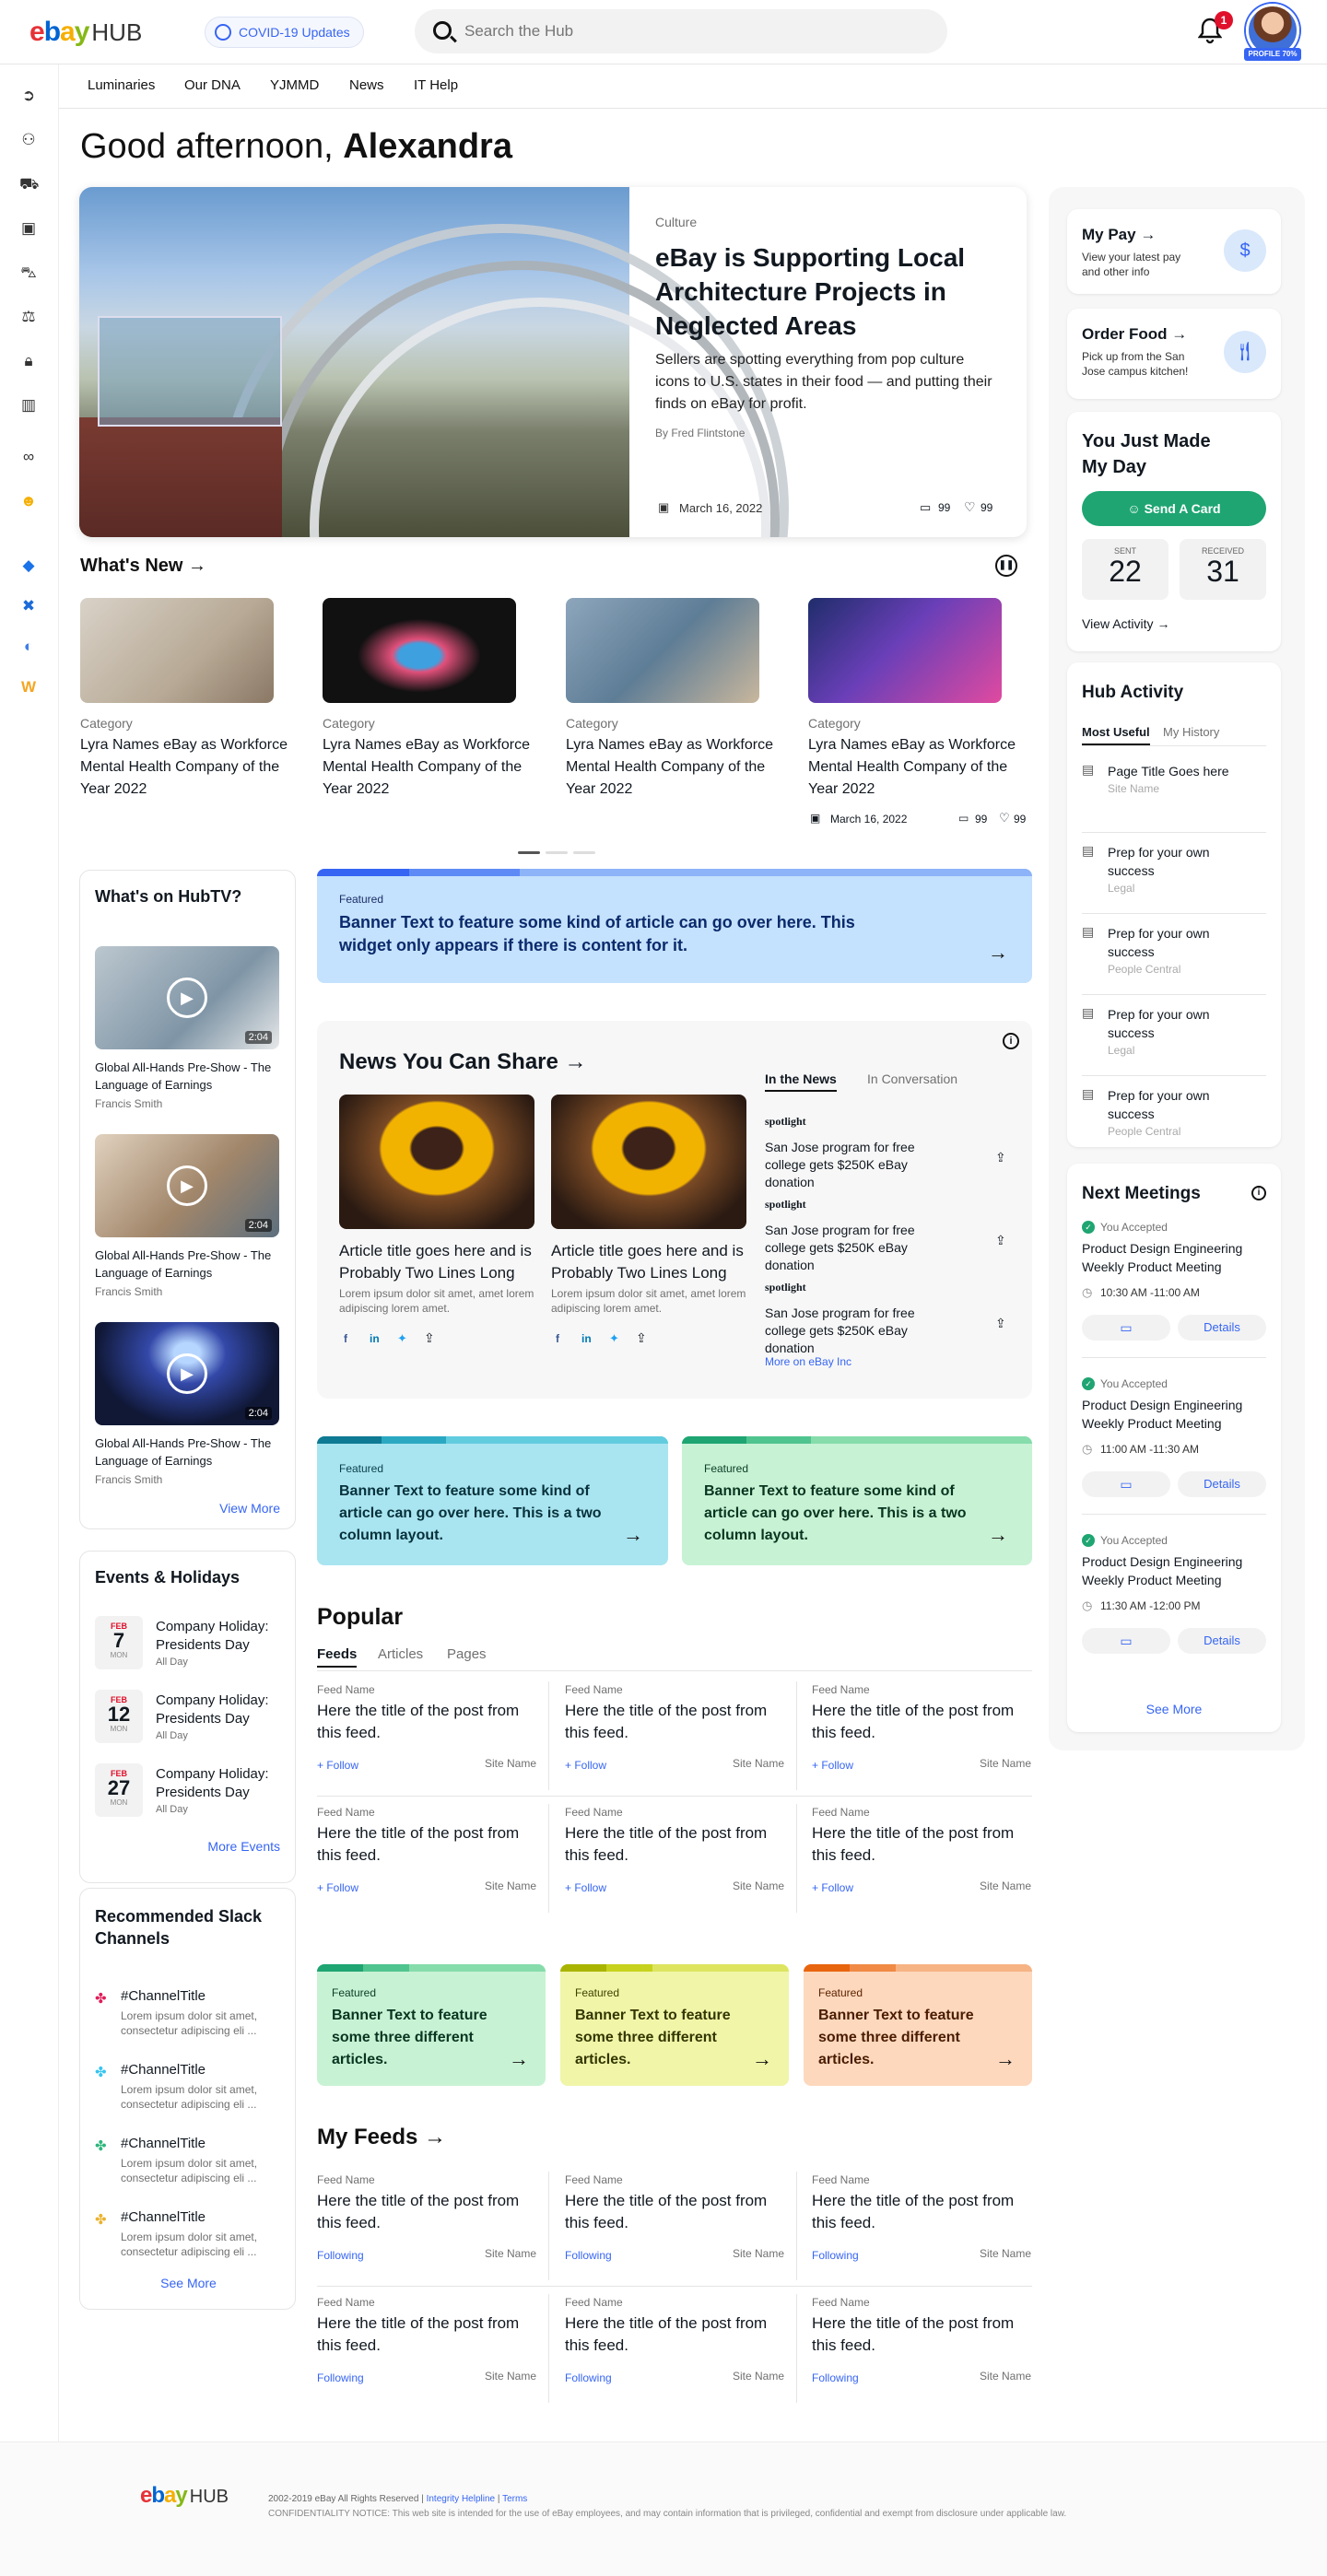 Image resolution: width=1327 pixels, height=2576 pixels. Describe the element at coordinates (381, 2137) in the screenshot. I see `my-feeds-title: My Feeds →` at that location.